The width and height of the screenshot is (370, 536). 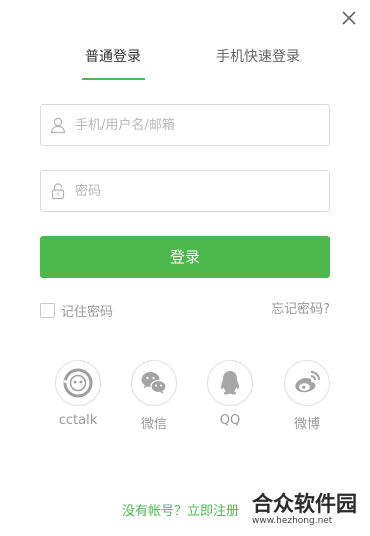 What do you see at coordinates (292, 521) in the screenshot?
I see `watermark-url: www.hezhong.net` at bounding box center [292, 521].